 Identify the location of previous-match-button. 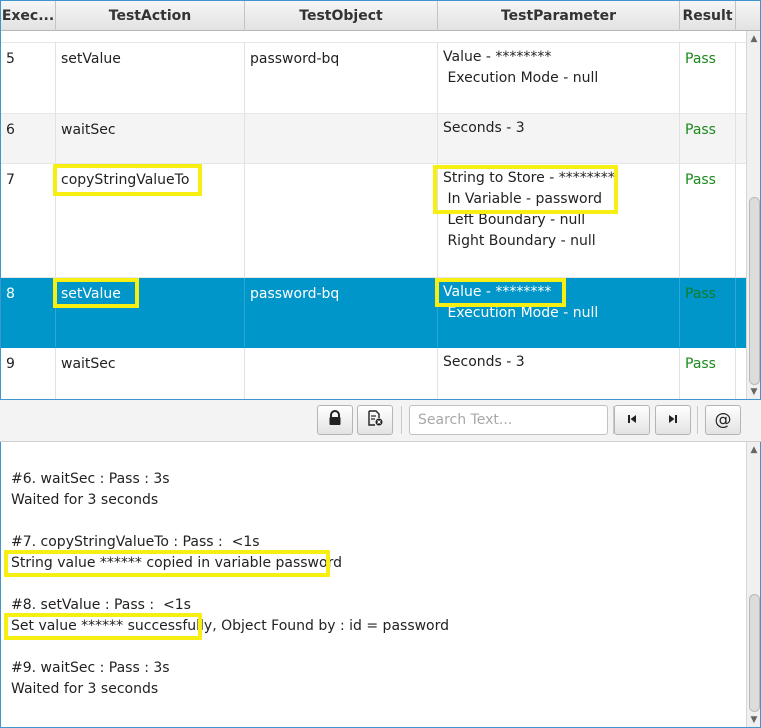
(632, 420).